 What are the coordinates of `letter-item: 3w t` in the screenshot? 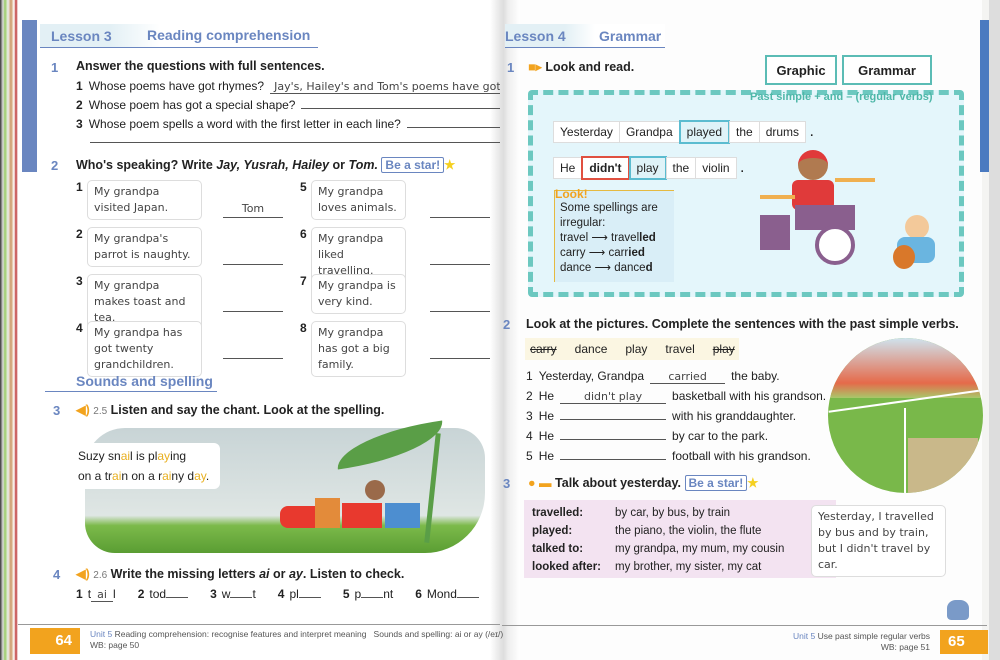 It's located at (233, 594).